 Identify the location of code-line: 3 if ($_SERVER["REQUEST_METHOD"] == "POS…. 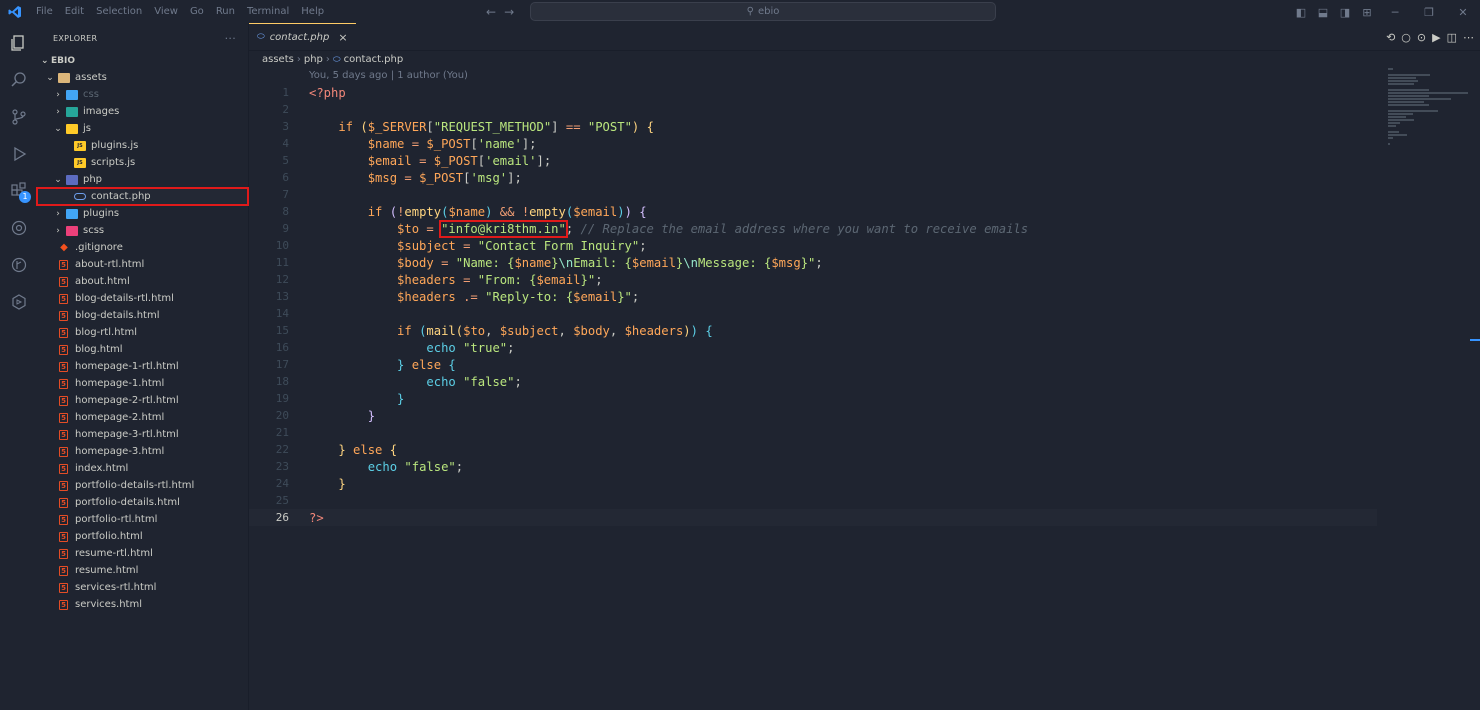
(814, 126).